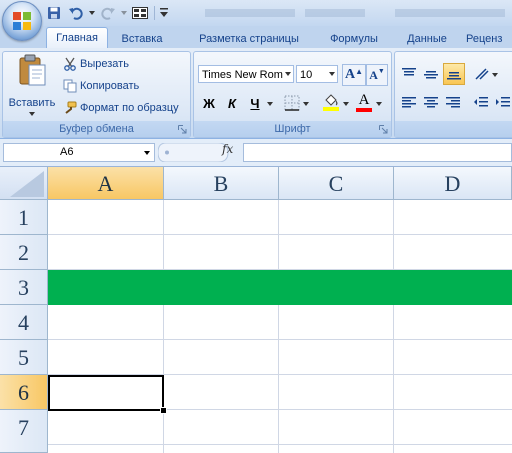 This screenshot has height=453, width=512. Describe the element at coordinates (232, 103) in the screenshot. I see `italic-button: К` at that location.